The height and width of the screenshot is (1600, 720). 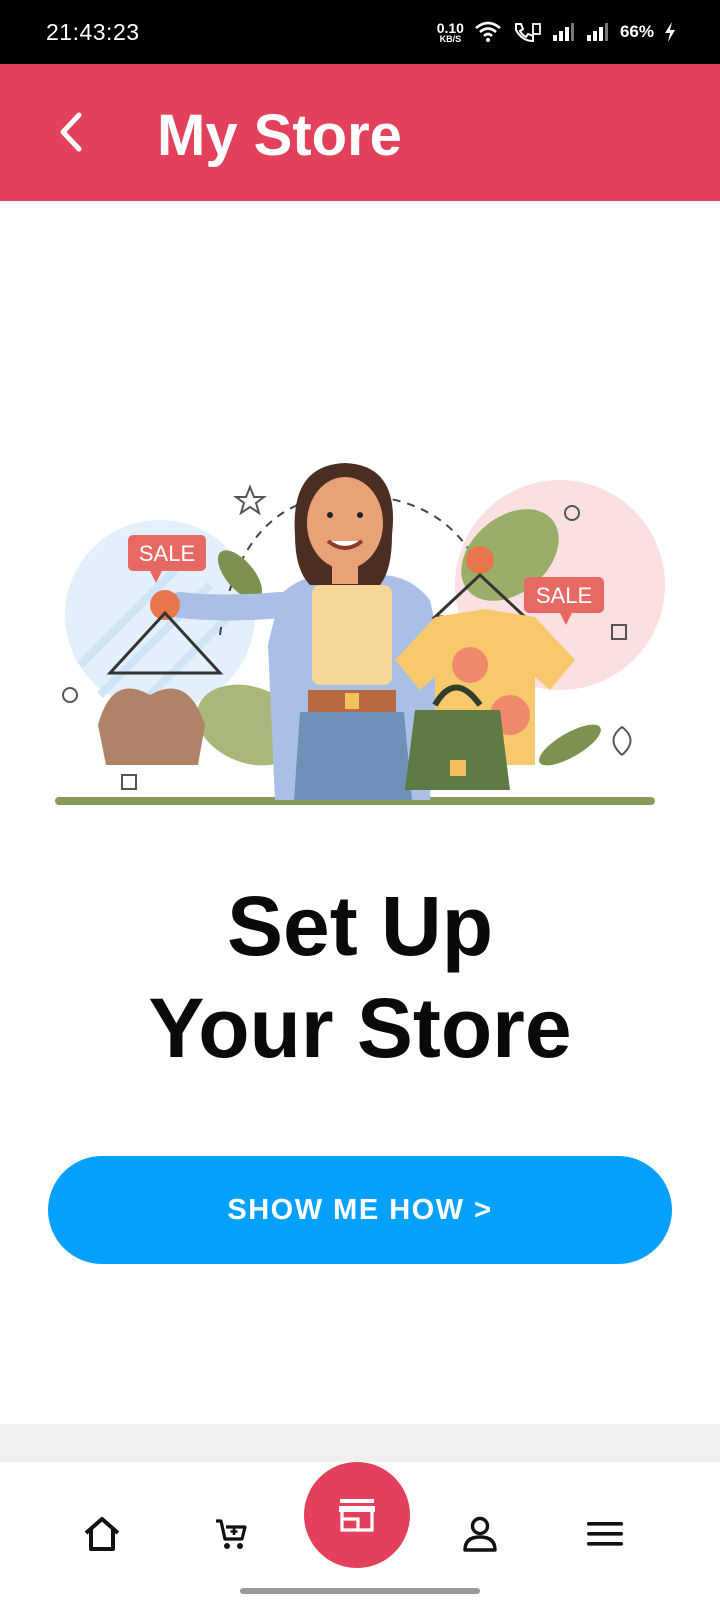 I want to click on nav-store, so click(x=357, y=1515).